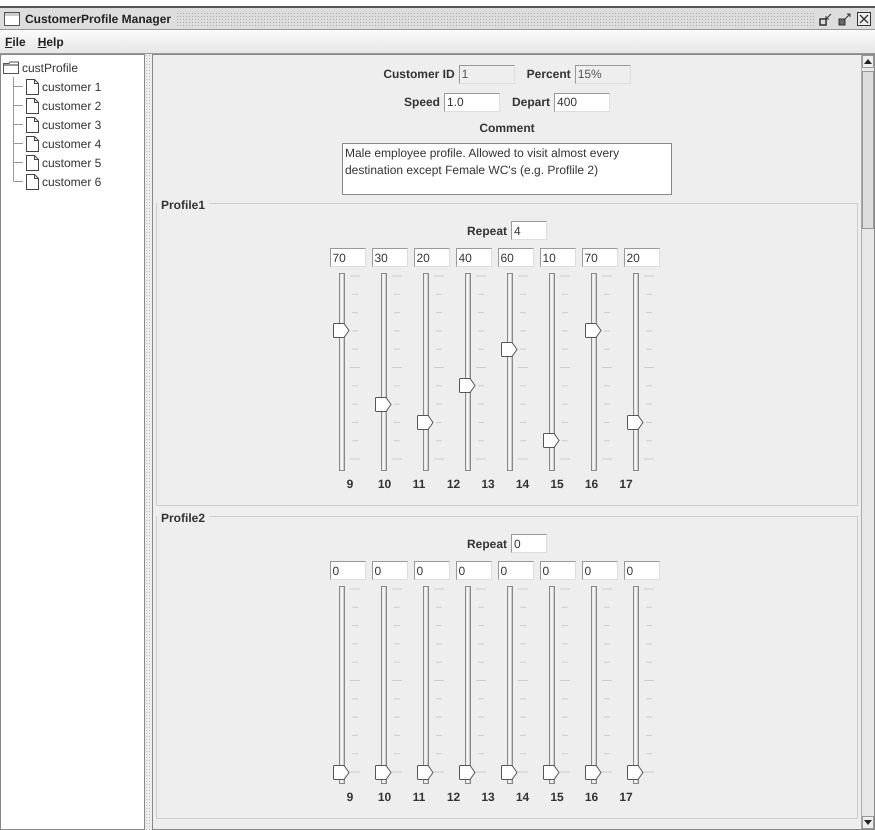 The height and width of the screenshot is (830, 875). What do you see at coordinates (72, 163) in the screenshot?
I see `tree-item: customer 5` at bounding box center [72, 163].